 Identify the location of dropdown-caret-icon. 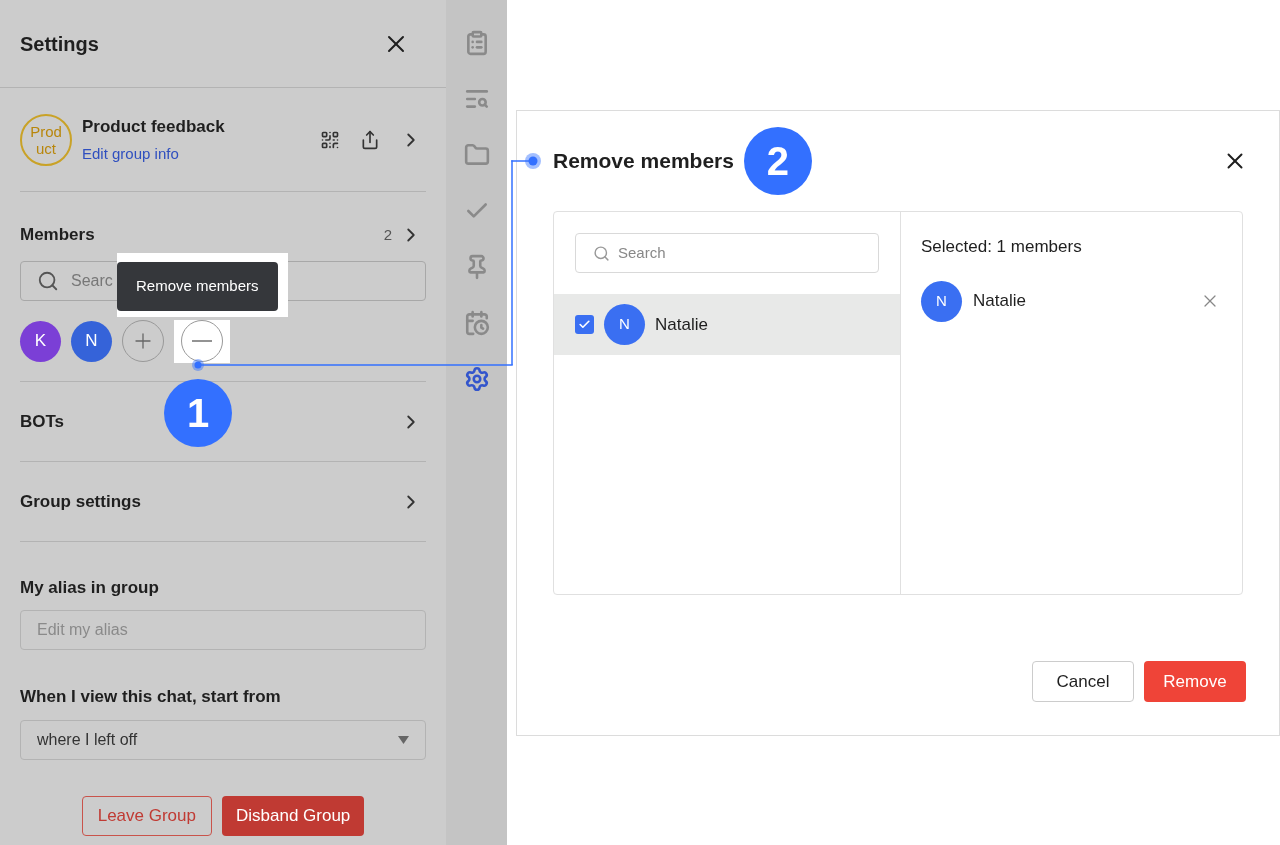
(403, 740).